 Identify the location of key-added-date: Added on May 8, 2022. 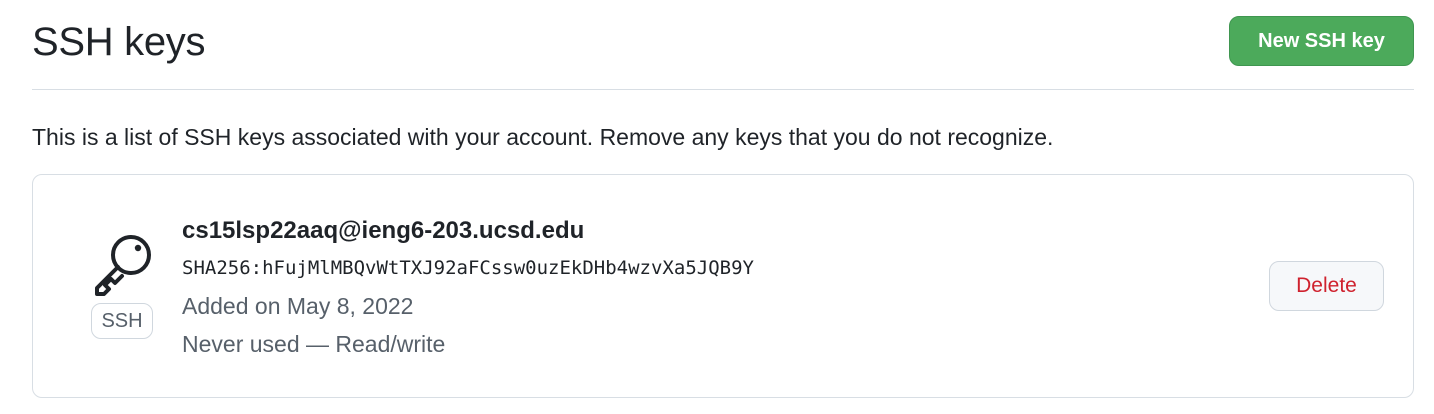
(298, 306).